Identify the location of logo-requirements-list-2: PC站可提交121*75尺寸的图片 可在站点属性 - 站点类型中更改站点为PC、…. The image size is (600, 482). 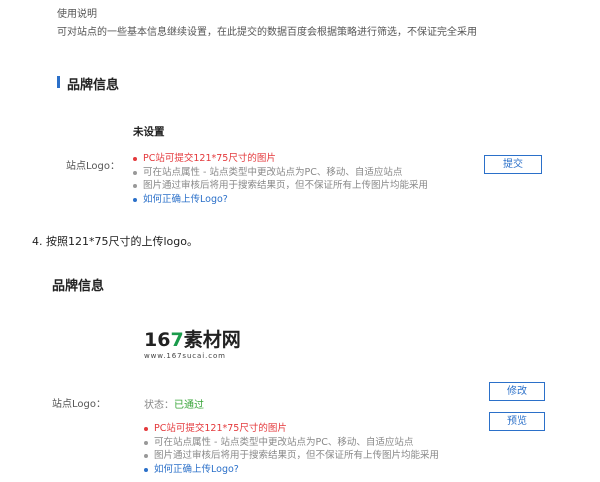
(309, 449).